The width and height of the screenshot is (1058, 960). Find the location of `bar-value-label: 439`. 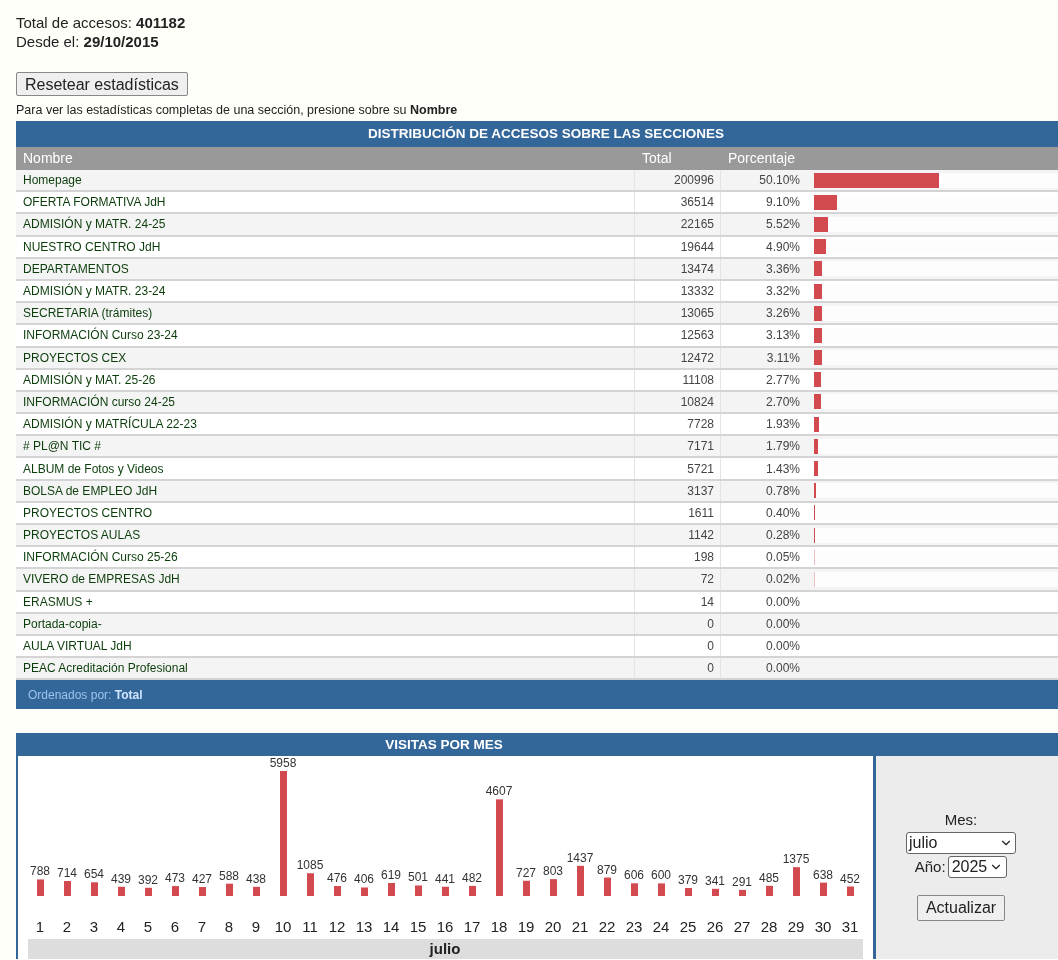

bar-value-label: 439 is located at coordinates (121, 879).